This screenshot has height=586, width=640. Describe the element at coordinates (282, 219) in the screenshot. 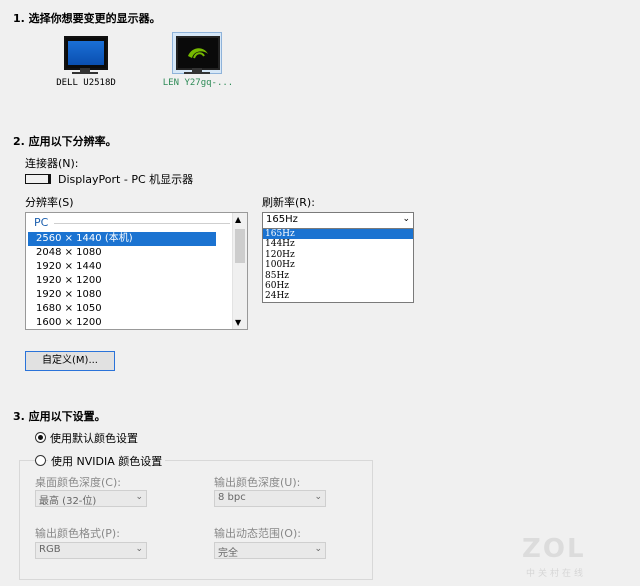

I see `refresh-value: 165Hz` at that location.